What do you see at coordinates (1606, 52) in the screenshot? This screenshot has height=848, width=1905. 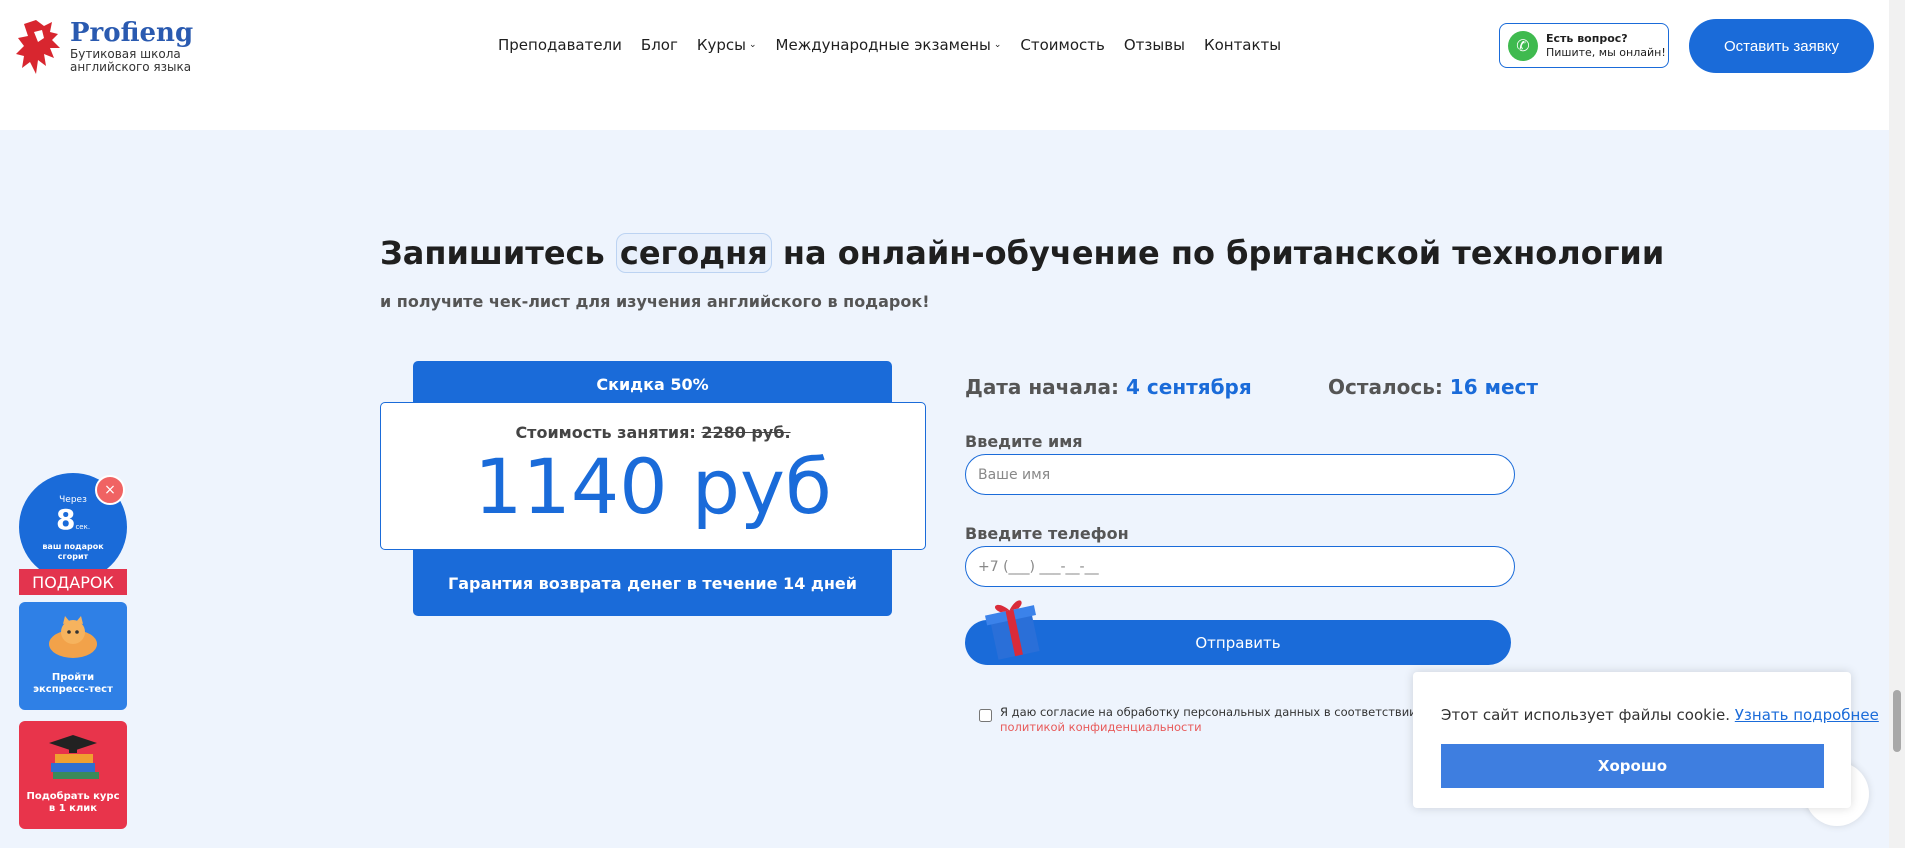 I see `whatsapp-subtitle: Пишите, мы онлайн!` at bounding box center [1606, 52].